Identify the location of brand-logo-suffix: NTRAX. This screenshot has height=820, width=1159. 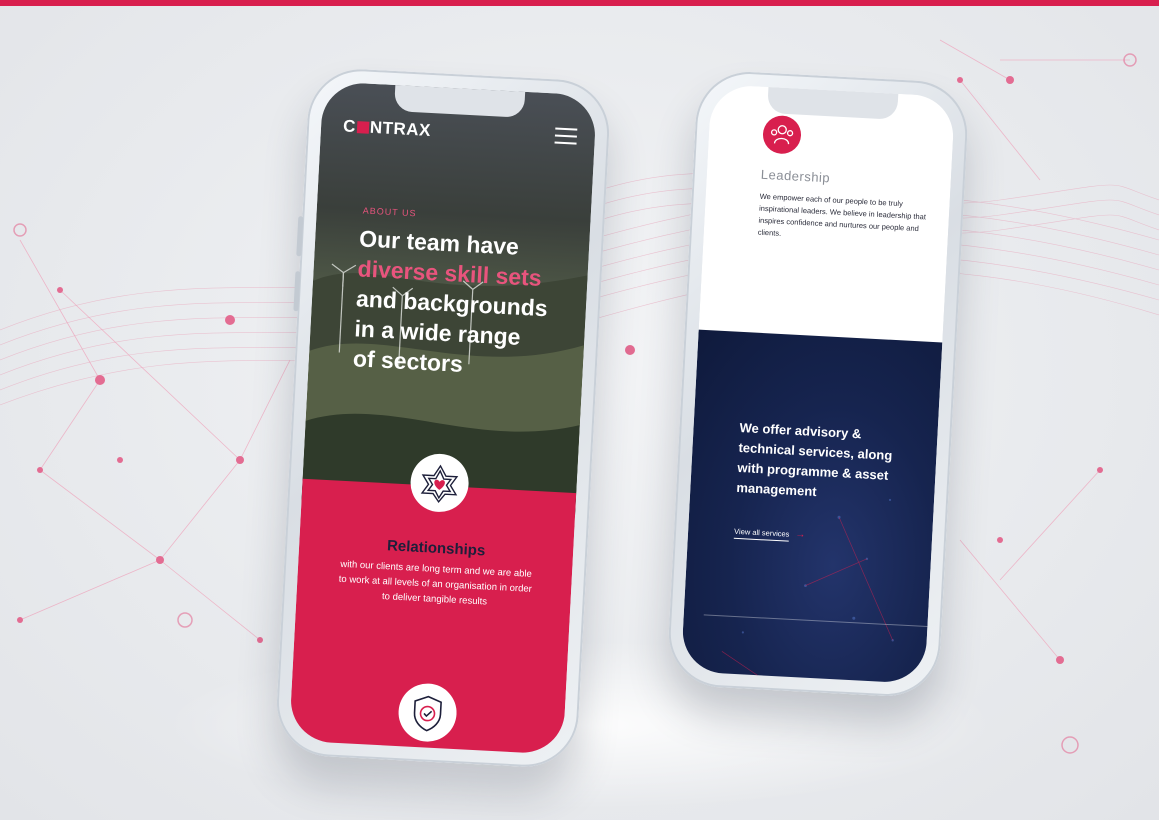
(400, 128).